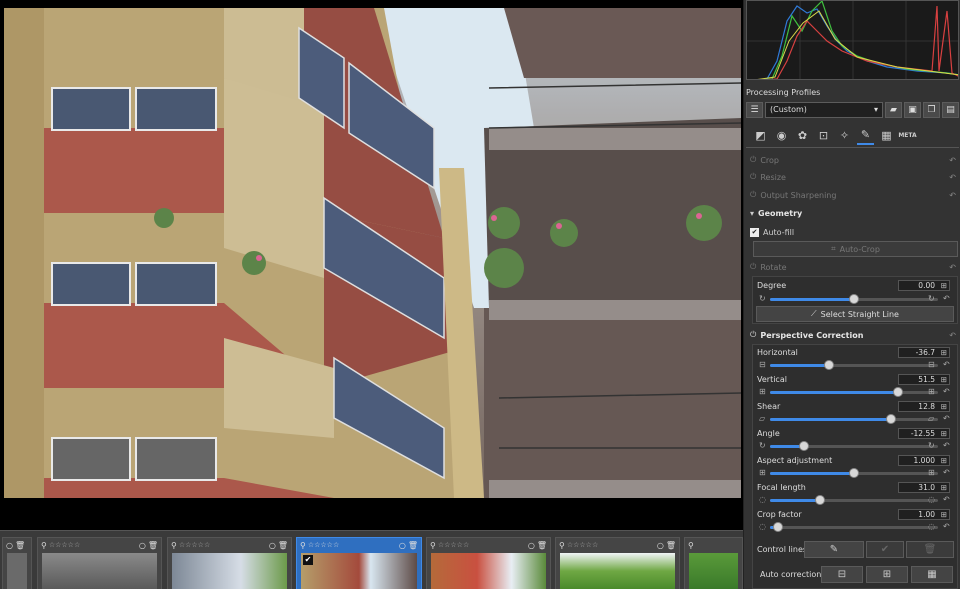 The image size is (960, 589). I want to click on draw-control-line-button: ✎, so click(834, 549).